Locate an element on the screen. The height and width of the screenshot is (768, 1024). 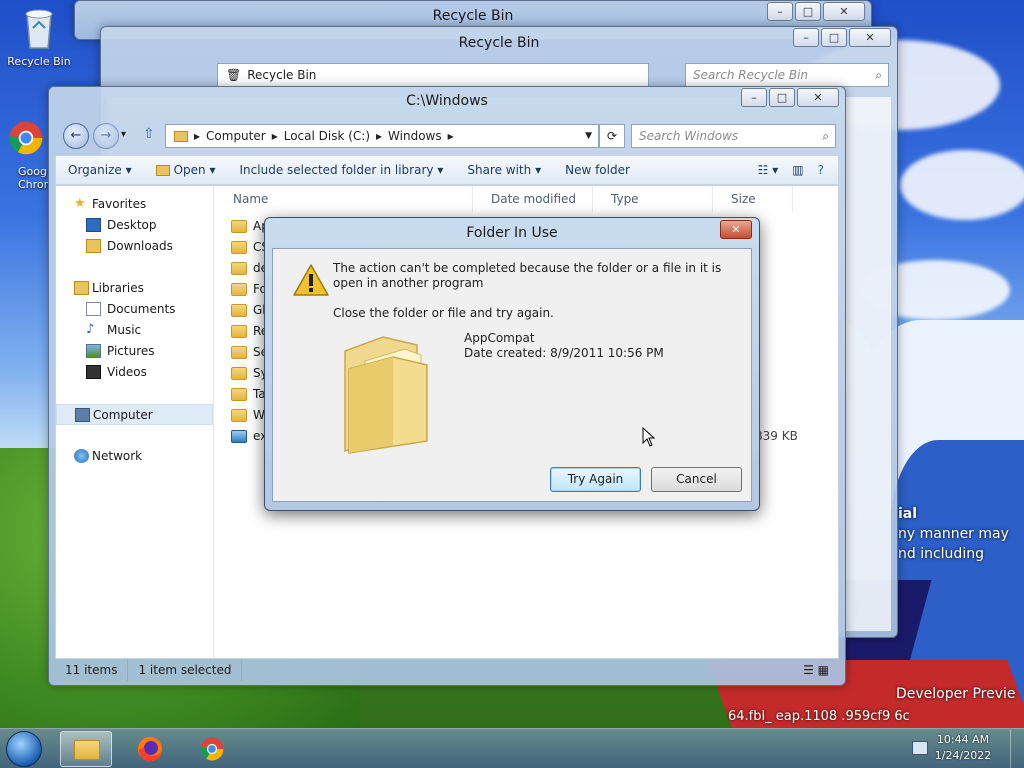
wallpaper-text: Developer Previe is located at coordinates (956, 694).